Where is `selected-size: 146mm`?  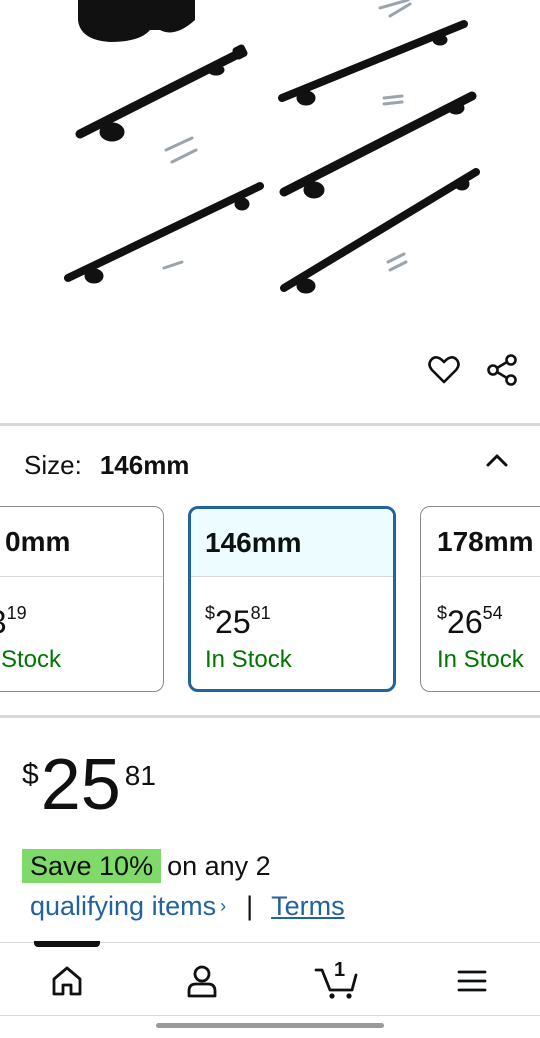 selected-size: 146mm is located at coordinates (144, 464).